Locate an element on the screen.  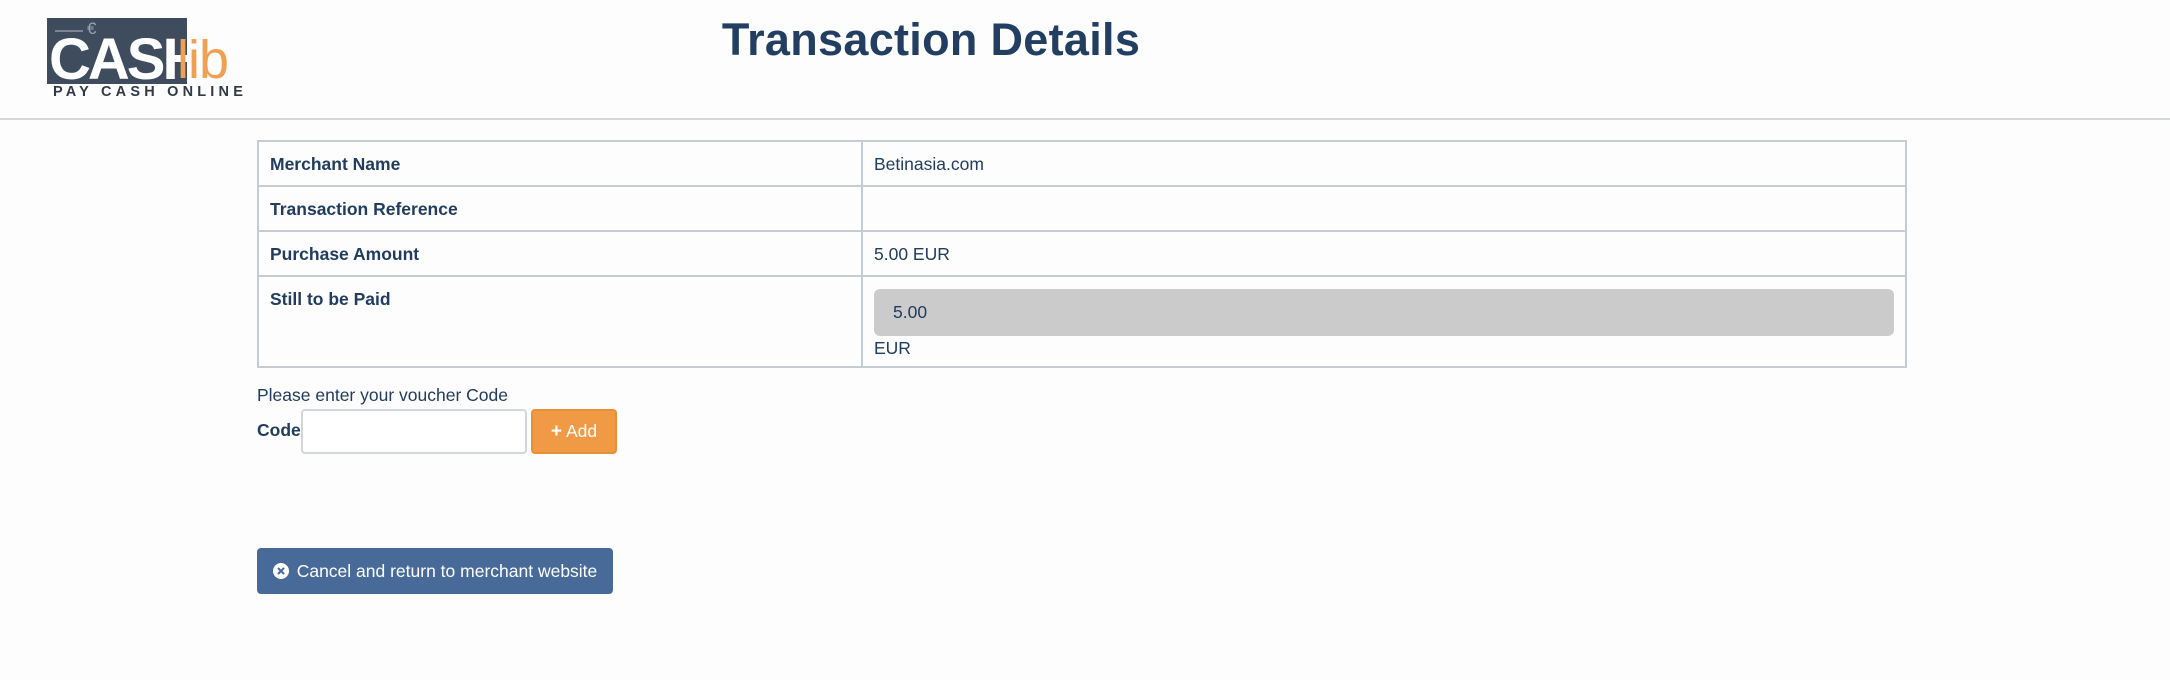
still-to-pay-cell: 5.00 EUR is located at coordinates (1384, 321).